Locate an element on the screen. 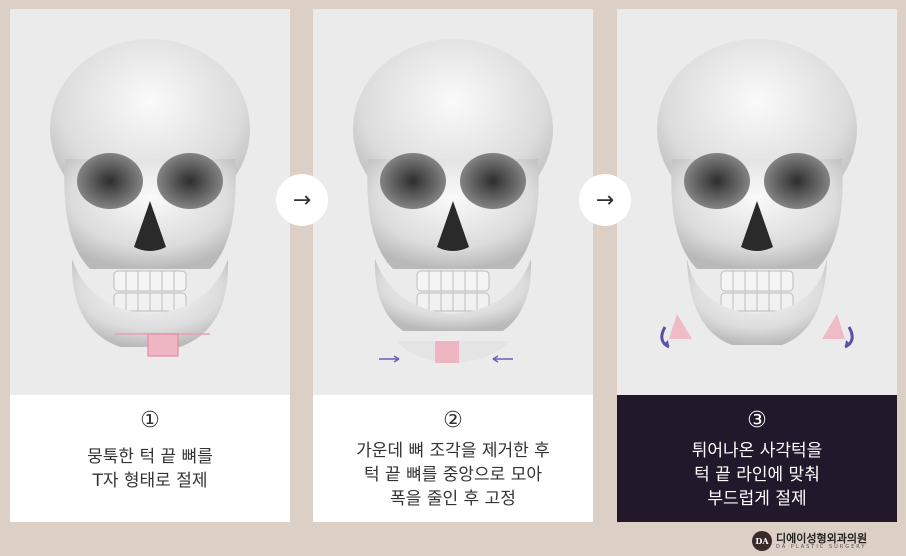  caption-line: 턱 끝 뼈를 중앙으로 모아 is located at coordinates (452, 475).